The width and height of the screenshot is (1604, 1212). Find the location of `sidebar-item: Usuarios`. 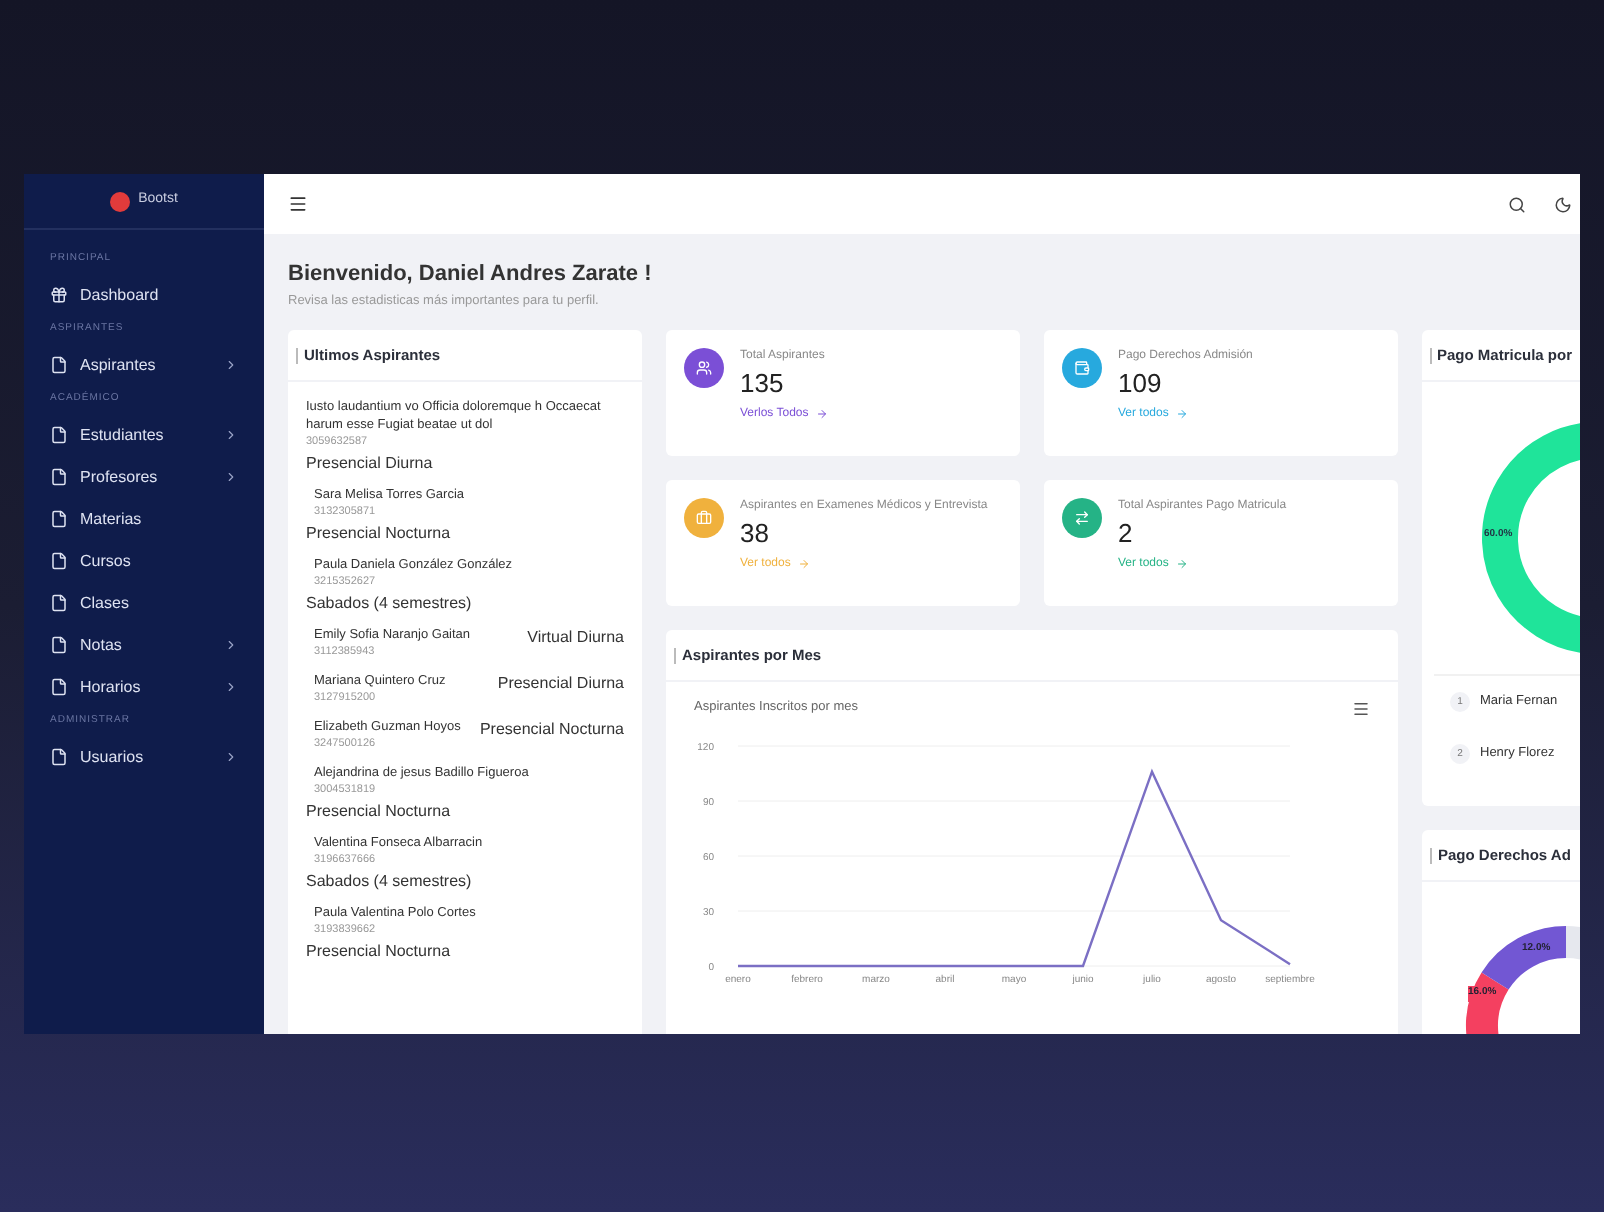

sidebar-item: Usuarios is located at coordinates (144, 757).